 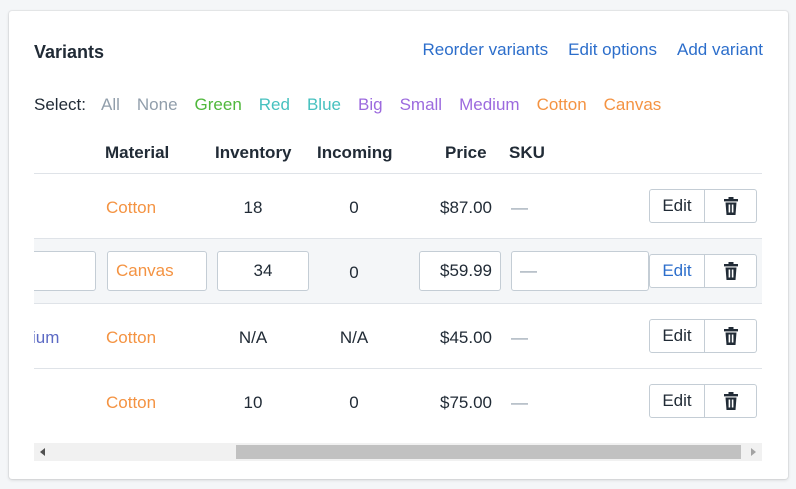 I want to click on card-title: Variants, so click(x=69, y=52).